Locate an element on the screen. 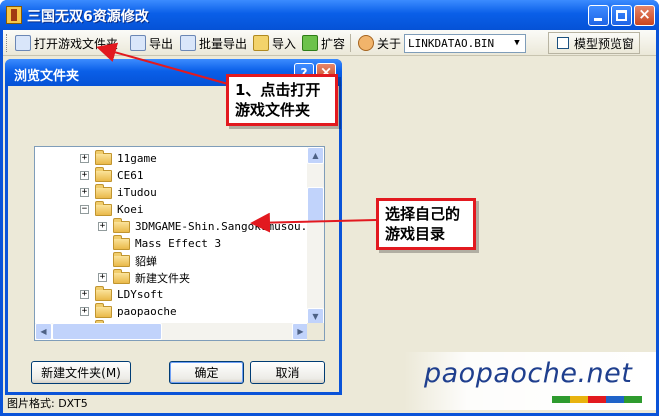 This screenshot has width=659, height=416. scroll-left-button: ◀ is located at coordinates (43, 331).